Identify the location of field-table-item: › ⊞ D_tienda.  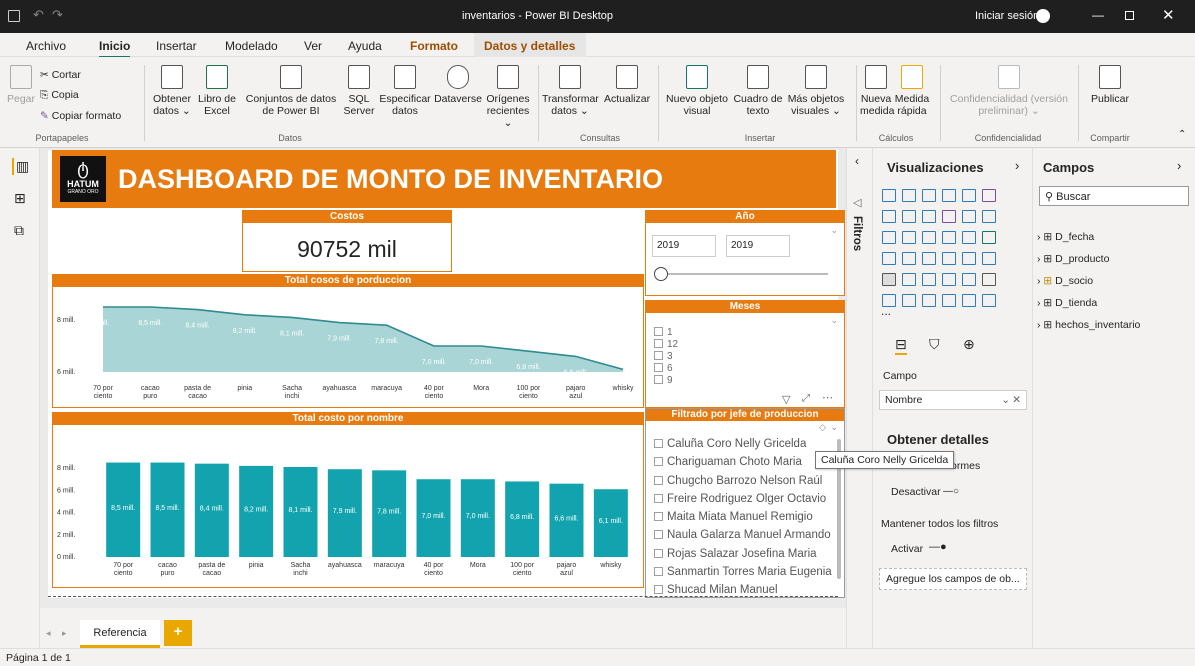
(1088, 303).